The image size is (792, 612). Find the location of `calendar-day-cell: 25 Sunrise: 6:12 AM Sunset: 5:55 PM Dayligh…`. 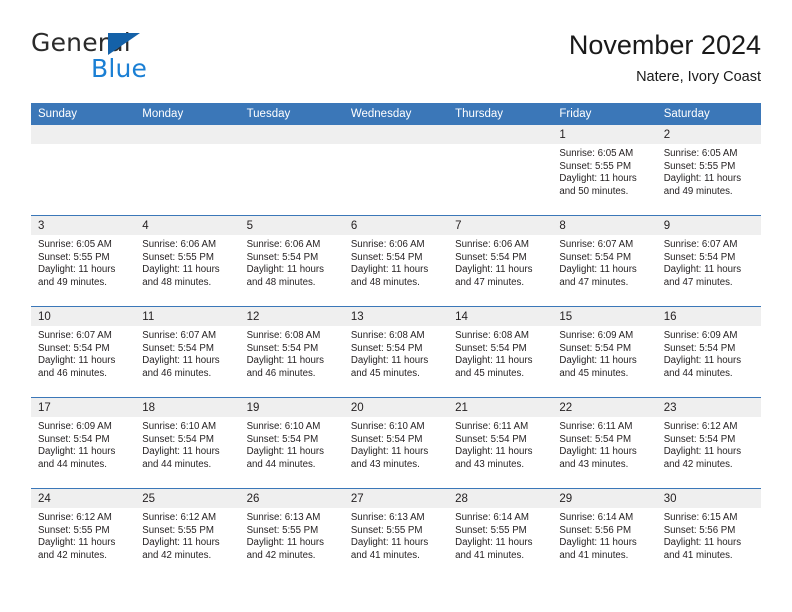

calendar-day-cell: 25 Sunrise: 6:12 AM Sunset: 5:55 PM Dayligh… is located at coordinates (187, 533).